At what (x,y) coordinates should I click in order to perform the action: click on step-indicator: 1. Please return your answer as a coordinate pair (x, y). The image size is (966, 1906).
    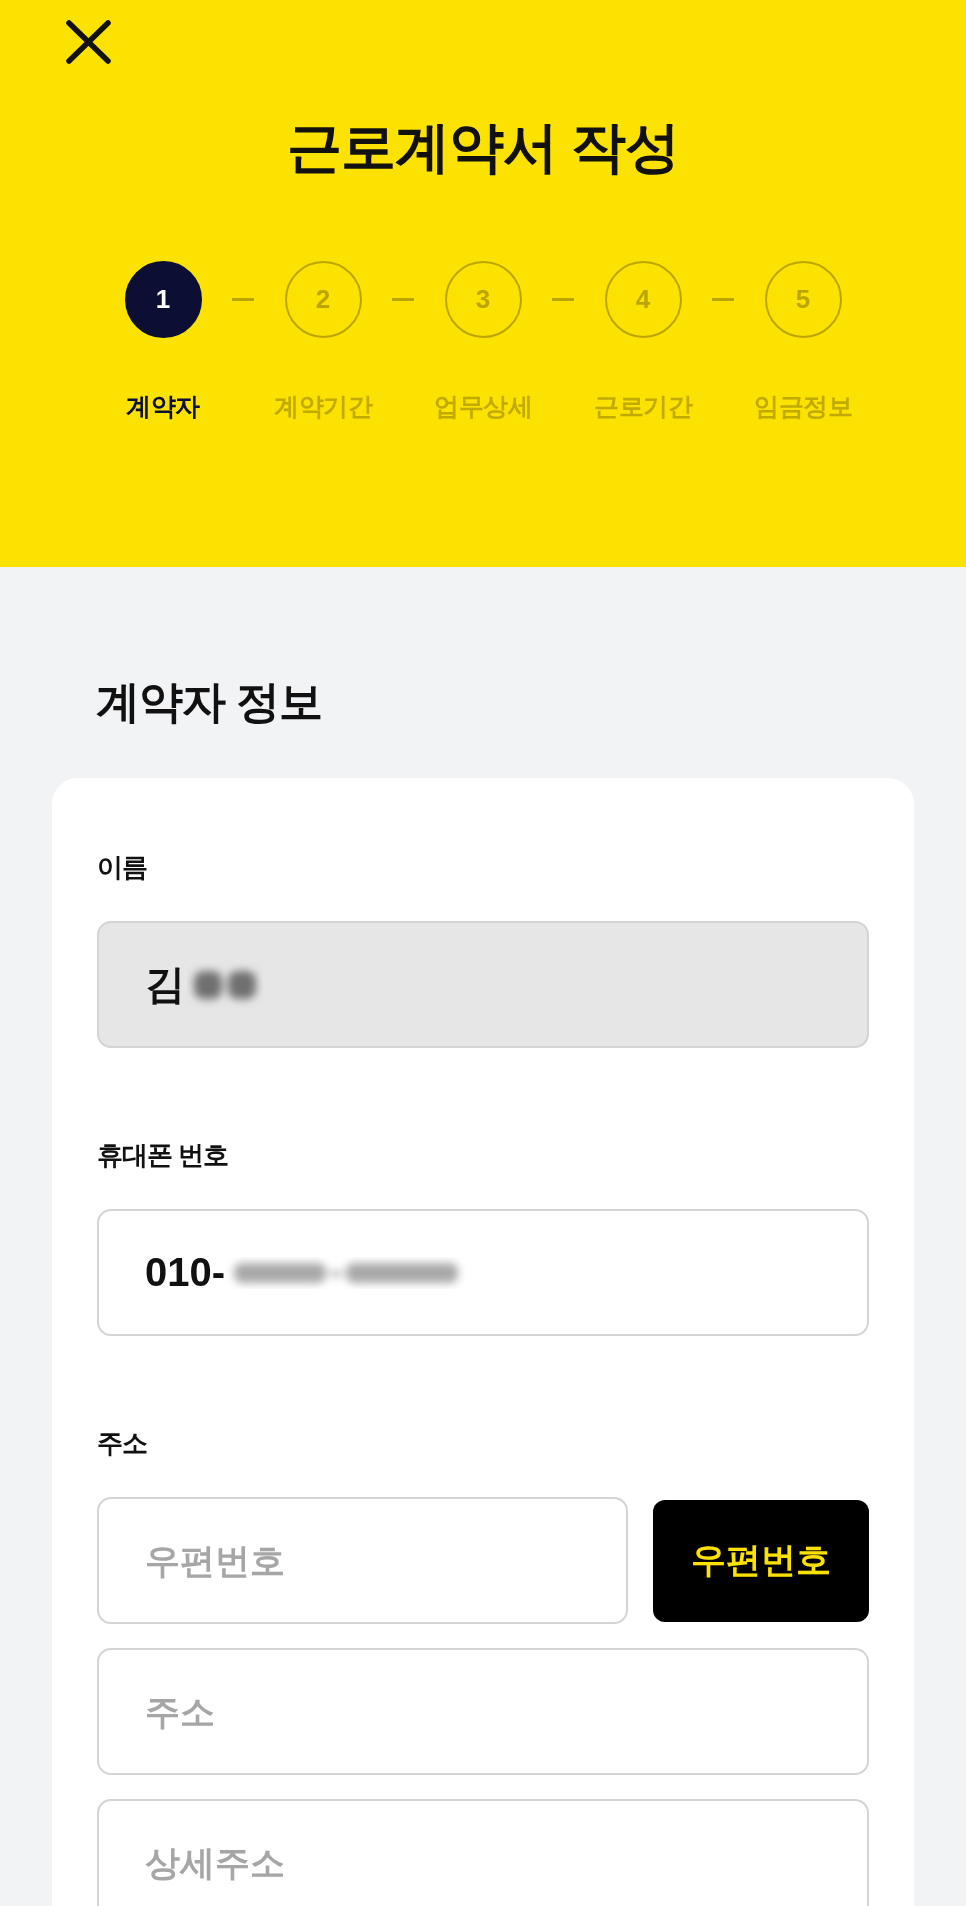
    Looking at the image, I should click on (163, 299).